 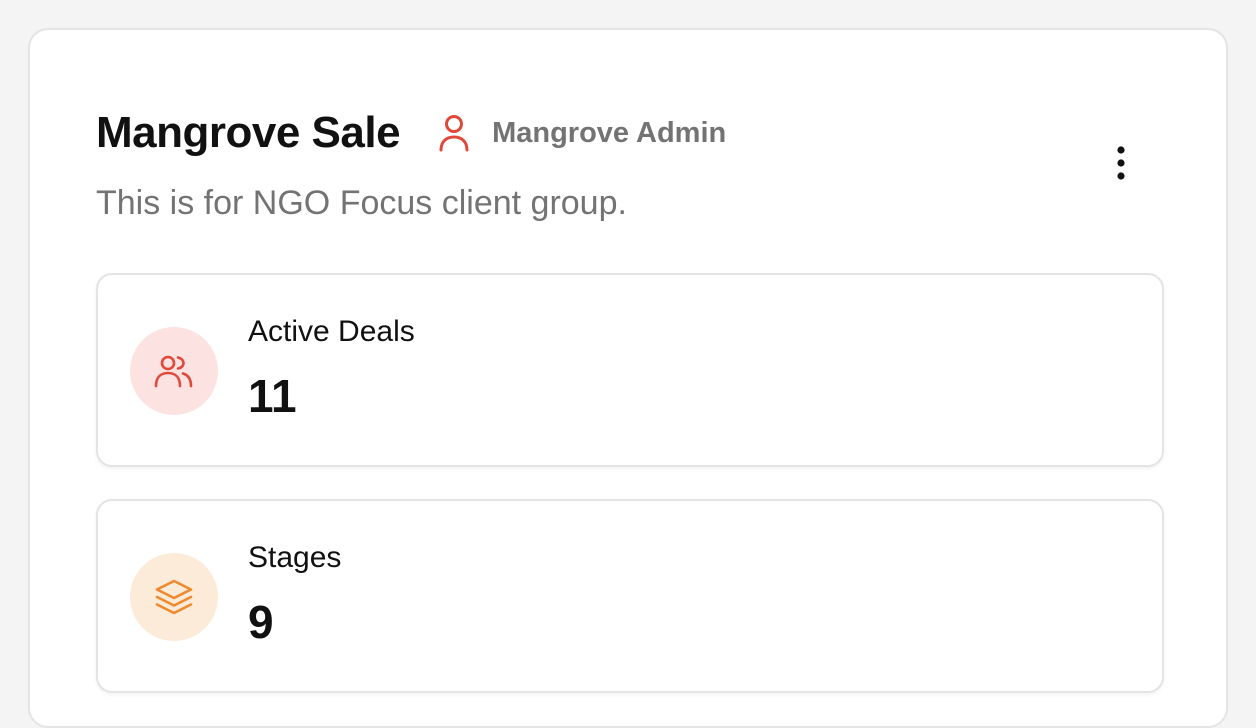 What do you see at coordinates (272, 396) in the screenshot?
I see `stat-value: 11` at bounding box center [272, 396].